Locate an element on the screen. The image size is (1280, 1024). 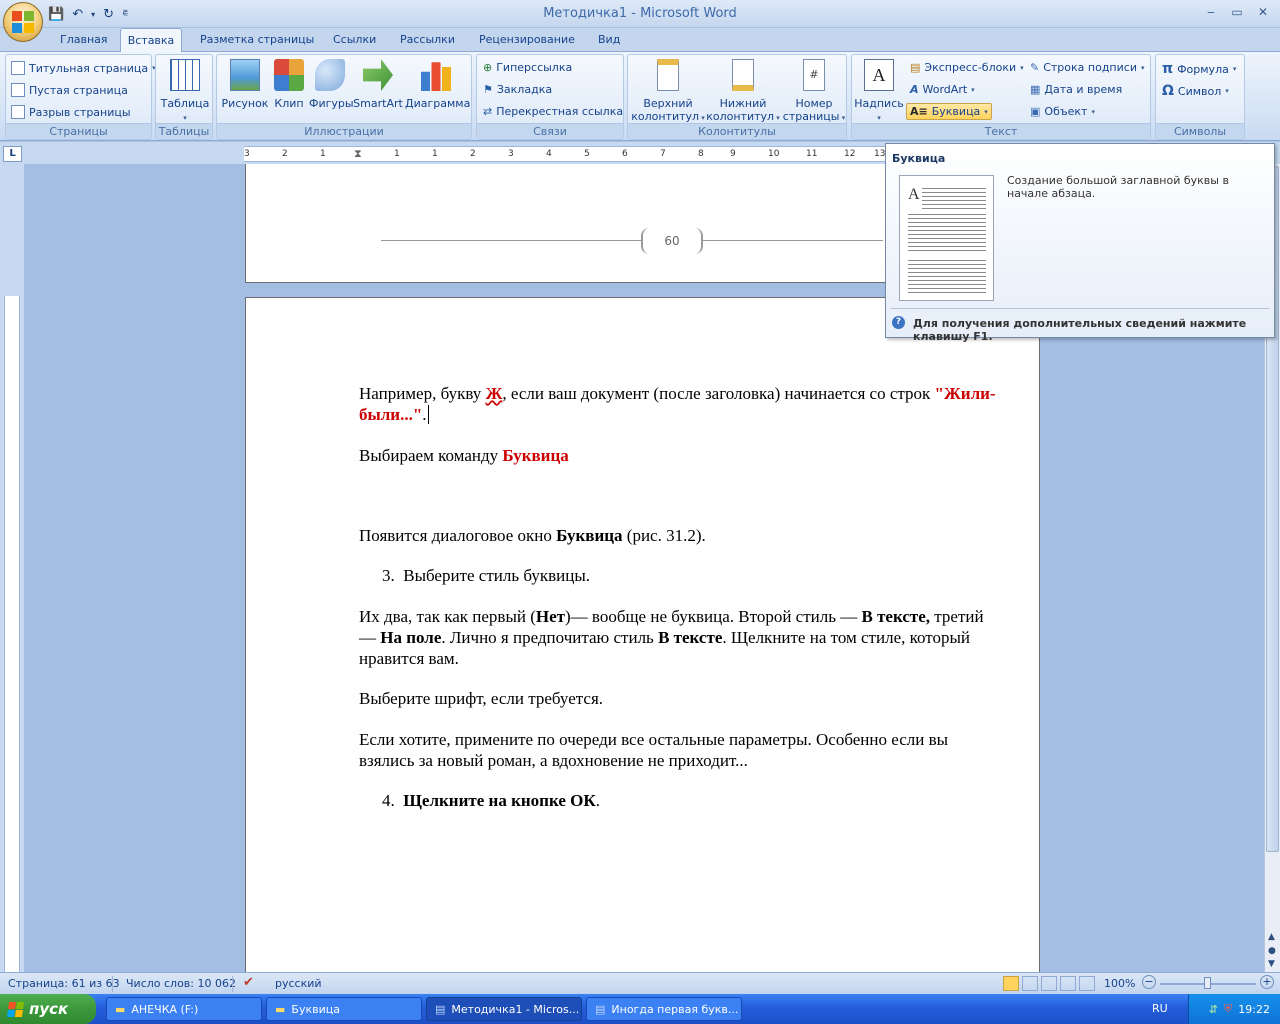
system-tray: ⇵ ⛨ 19:22 is located at coordinates (1234, 1009).